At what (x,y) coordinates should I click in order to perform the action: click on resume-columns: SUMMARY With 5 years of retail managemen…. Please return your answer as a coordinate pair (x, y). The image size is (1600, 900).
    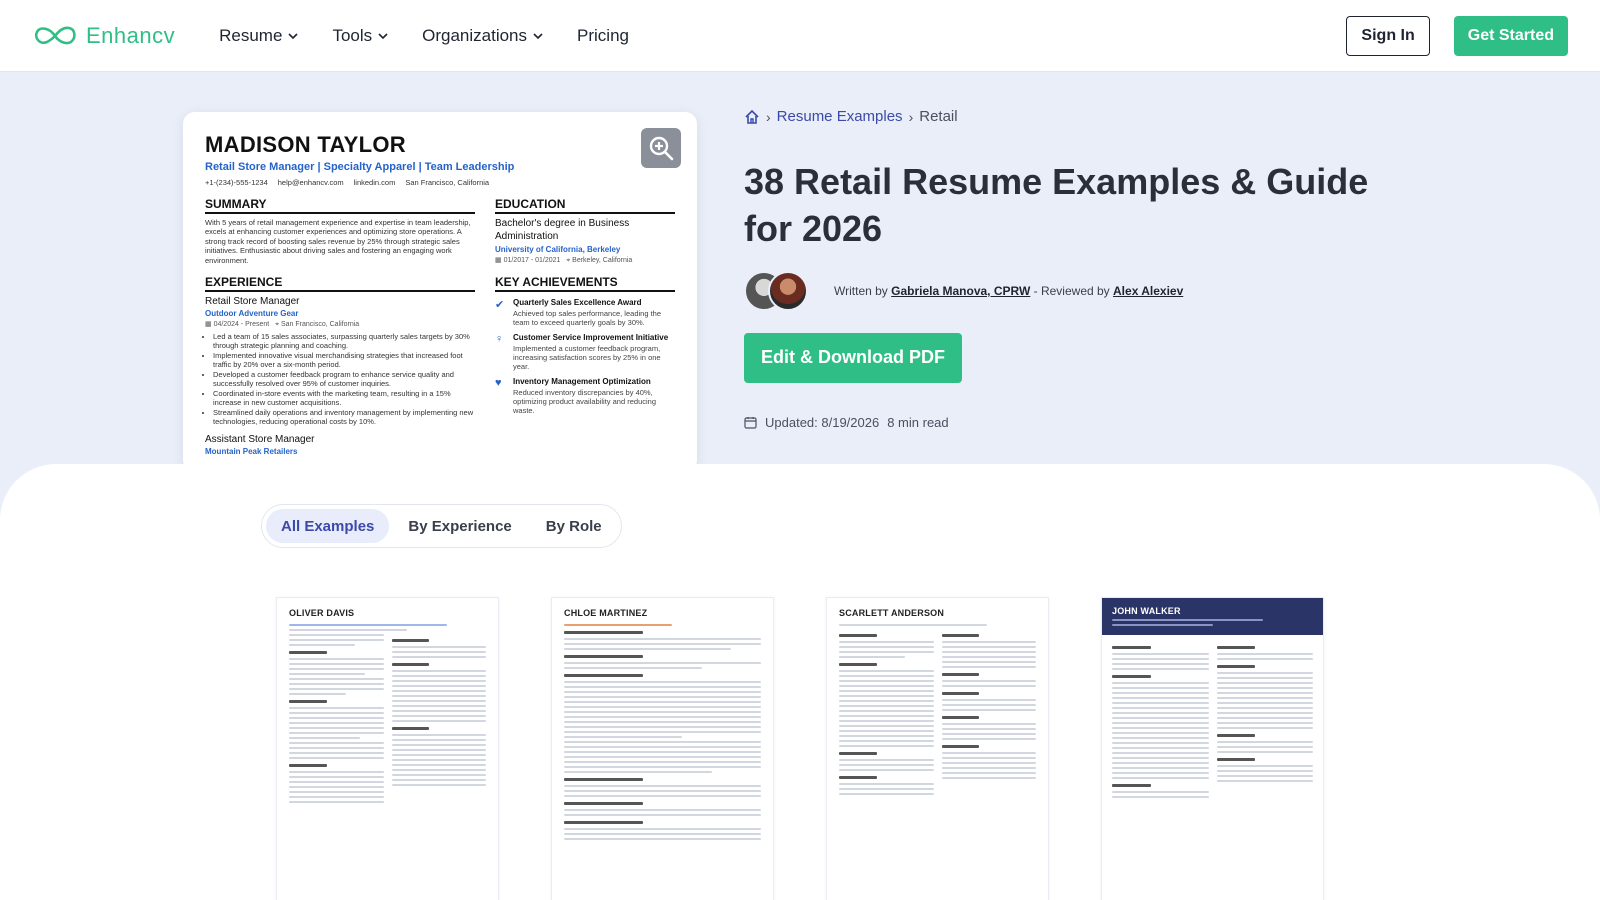
    Looking at the image, I should click on (440, 326).